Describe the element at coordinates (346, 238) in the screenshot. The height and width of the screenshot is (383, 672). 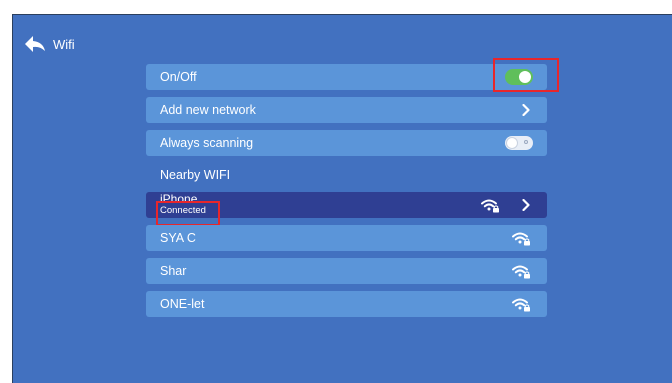
I see `network-row-sya-c: SYA C` at that location.